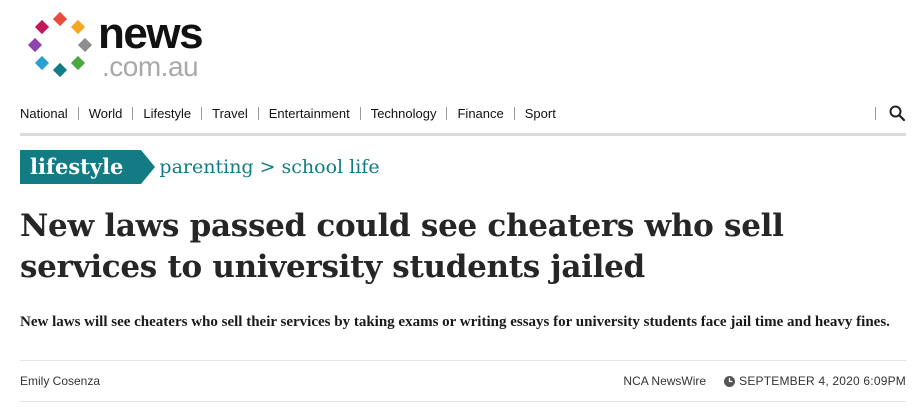 The width and height of the screenshot is (919, 408). What do you see at coordinates (309, 113) in the screenshot?
I see `nav-item-entertainment: Entertainment` at bounding box center [309, 113].